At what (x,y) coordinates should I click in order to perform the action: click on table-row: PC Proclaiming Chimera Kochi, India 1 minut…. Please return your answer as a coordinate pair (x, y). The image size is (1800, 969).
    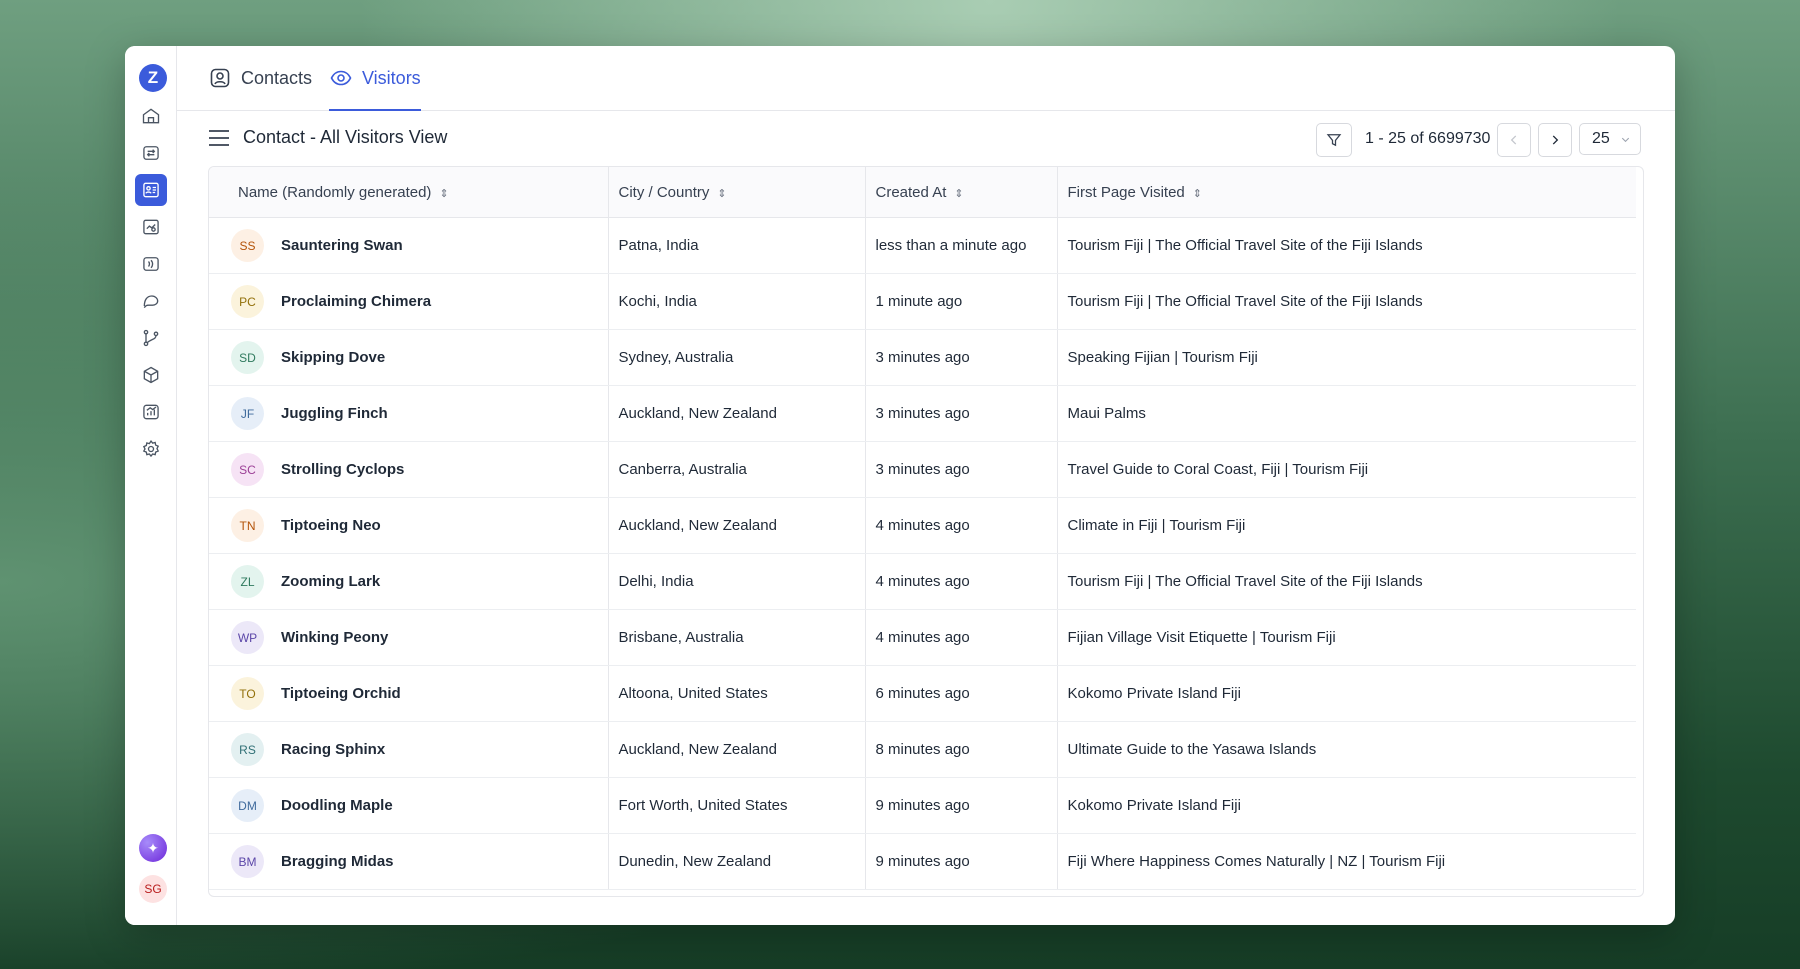
    Looking at the image, I should click on (922, 301).